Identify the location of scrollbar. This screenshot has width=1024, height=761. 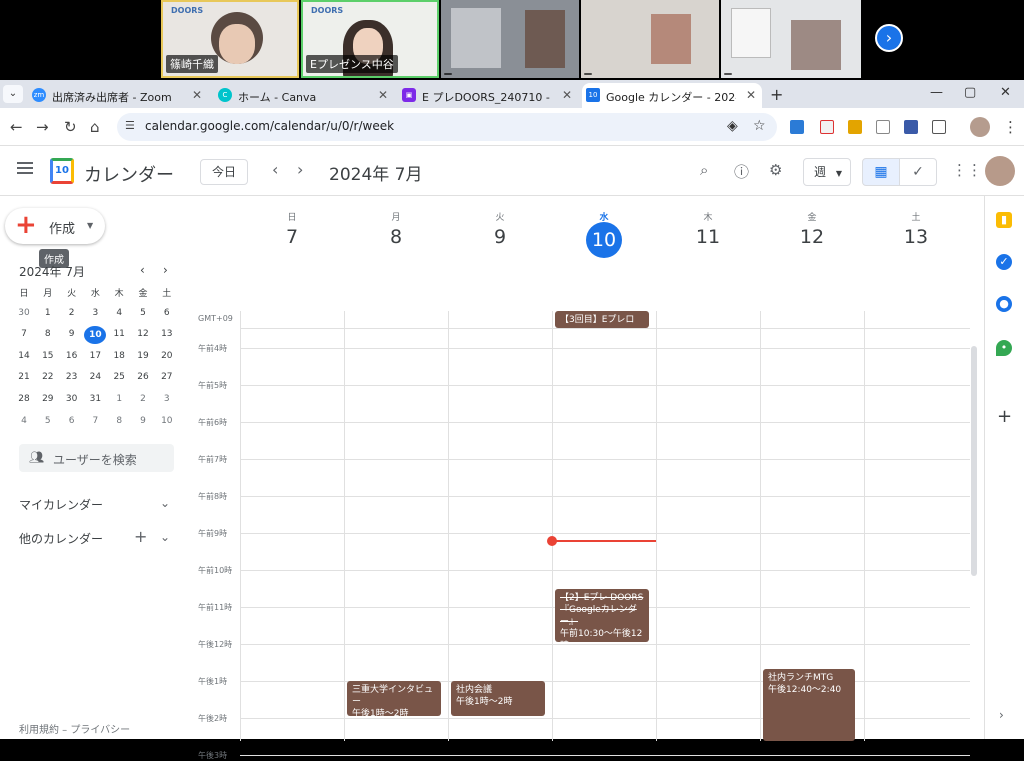
(974, 461).